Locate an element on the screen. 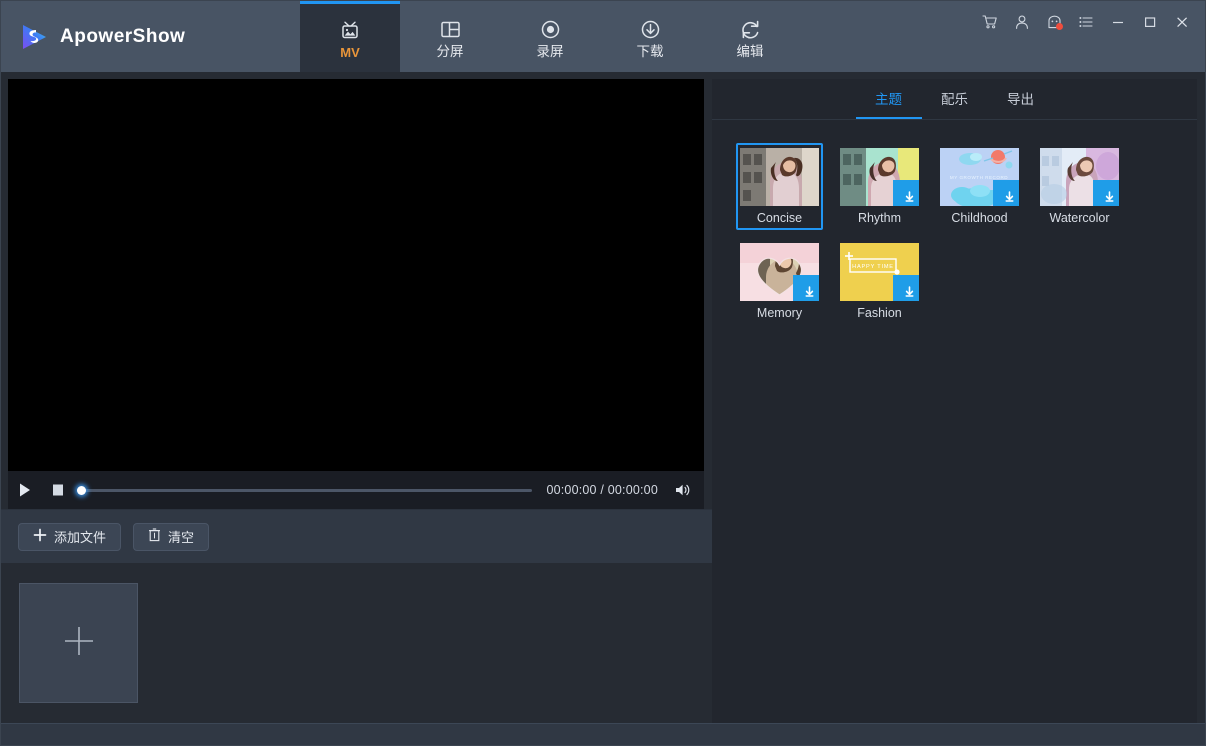  download-icon is located at coordinates (650, 29).